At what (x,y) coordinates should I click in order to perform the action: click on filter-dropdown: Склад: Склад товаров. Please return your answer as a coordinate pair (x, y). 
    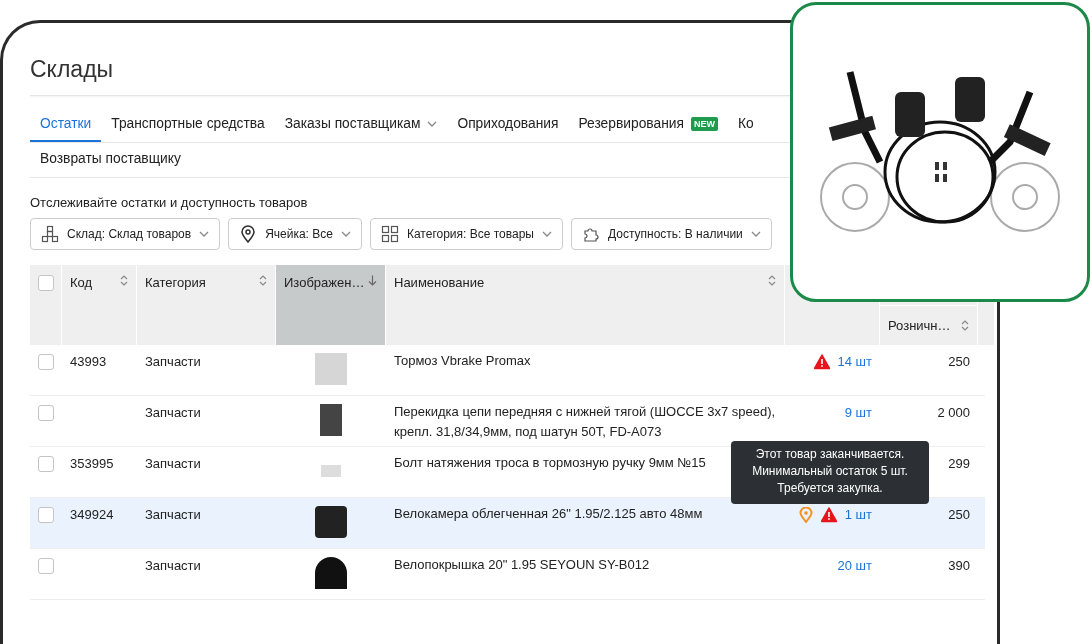
    Looking at the image, I should click on (125, 234).